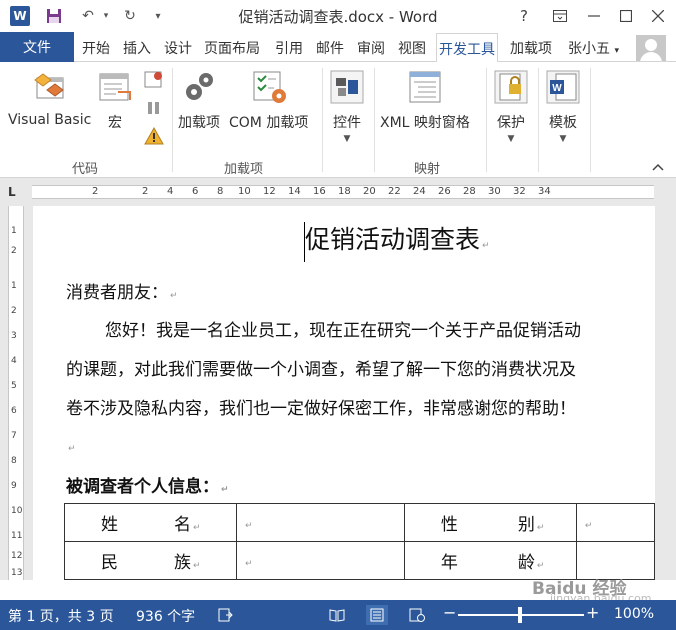 Image resolution: width=676 pixels, height=630 pixels. Describe the element at coordinates (14, 231) in the screenshot. I see `ruler-number: 1` at that location.